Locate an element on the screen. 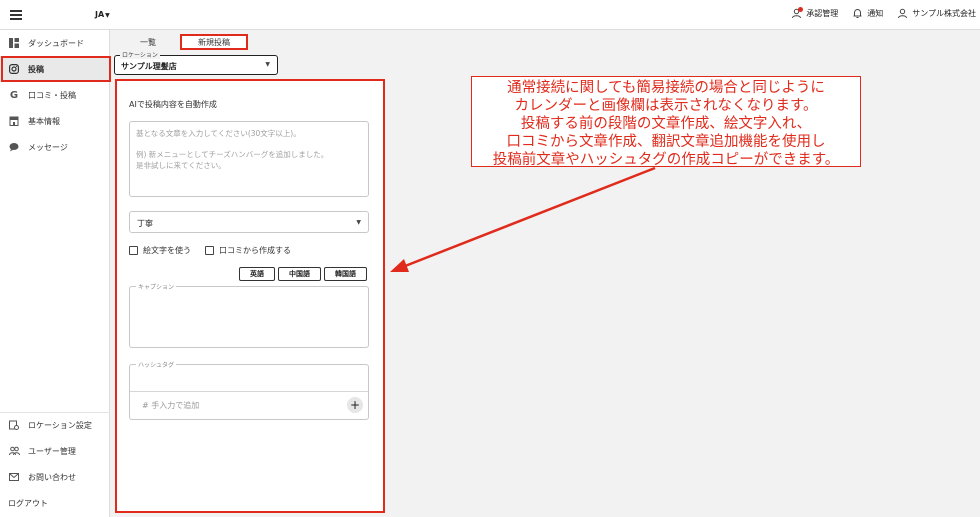 The image size is (980, 517). caption-field: キャプション is located at coordinates (249, 315).